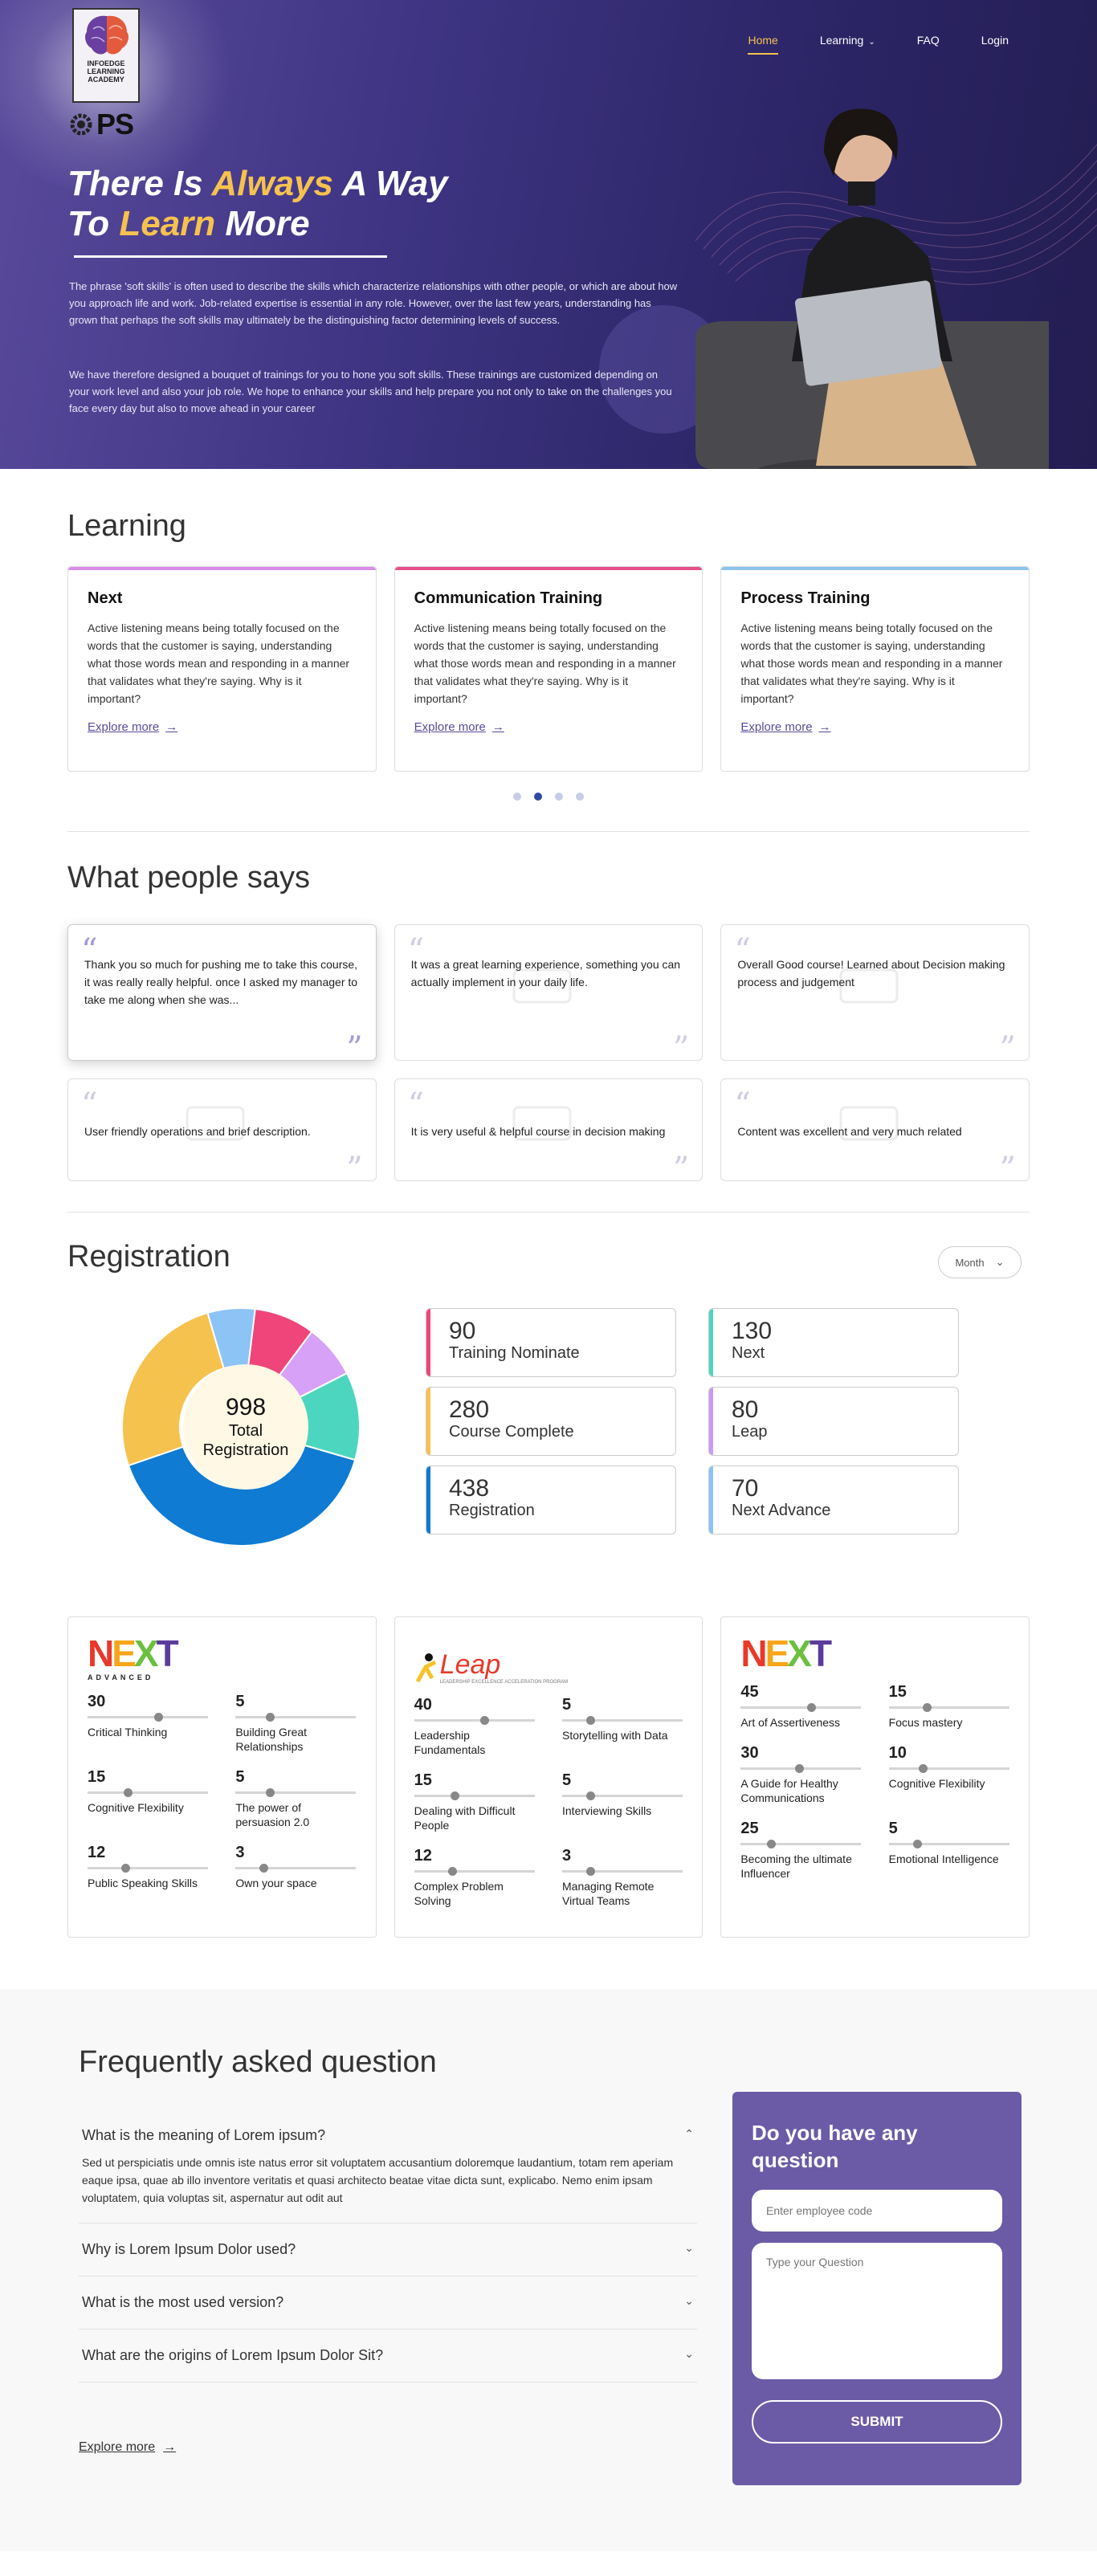 This screenshot has width=1097, height=2576. I want to click on hero-title-part: To, so click(93, 223).